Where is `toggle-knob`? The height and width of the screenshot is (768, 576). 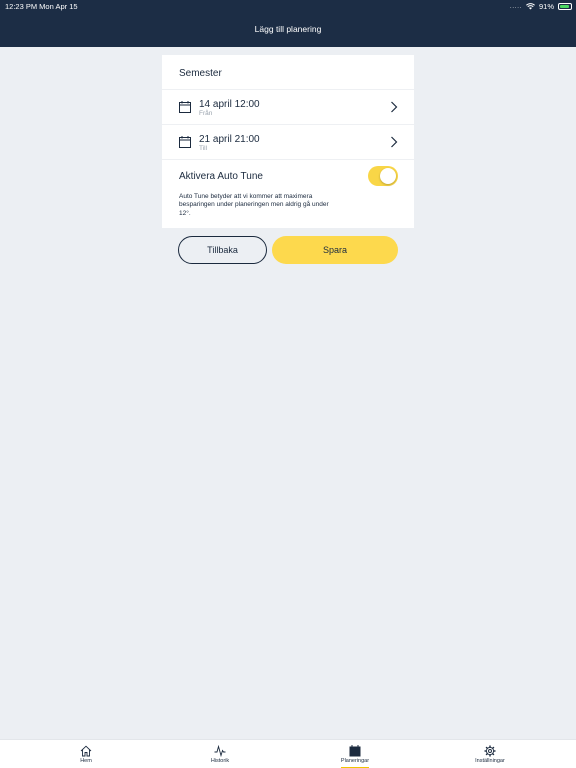
toggle-knob is located at coordinates (388, 176).